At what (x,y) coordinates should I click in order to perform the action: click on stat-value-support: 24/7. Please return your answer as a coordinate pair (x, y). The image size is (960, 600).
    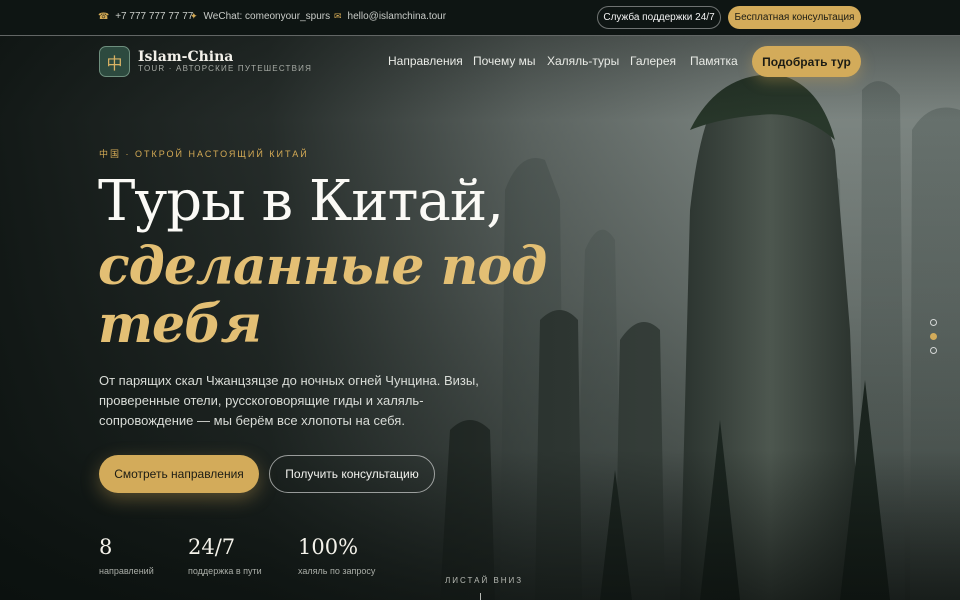
    Looking at the image, I should click on (212, 547).